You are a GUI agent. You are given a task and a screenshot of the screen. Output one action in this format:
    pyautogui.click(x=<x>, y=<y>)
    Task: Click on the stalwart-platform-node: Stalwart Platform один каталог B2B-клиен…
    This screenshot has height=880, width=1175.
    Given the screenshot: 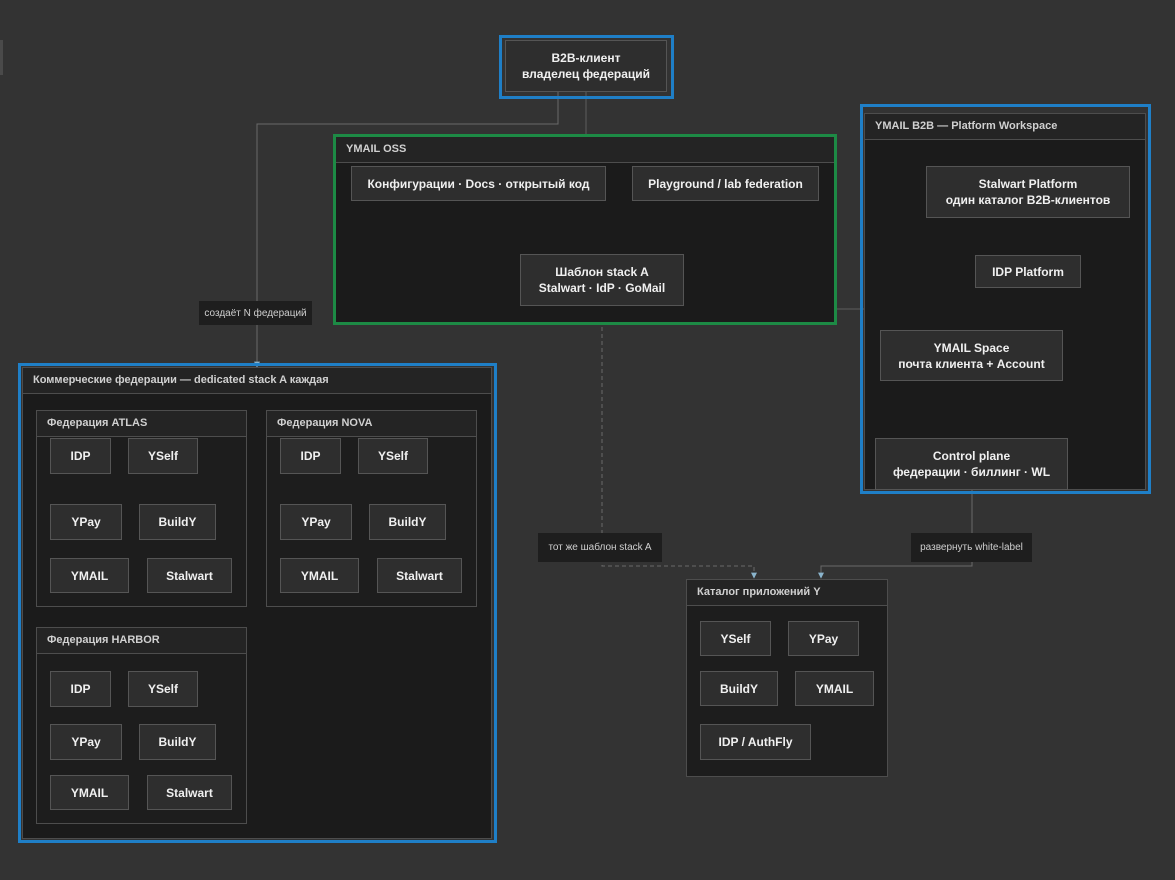 What is the action you would take?
    pyautogui.click(x=1028, y=192)
    